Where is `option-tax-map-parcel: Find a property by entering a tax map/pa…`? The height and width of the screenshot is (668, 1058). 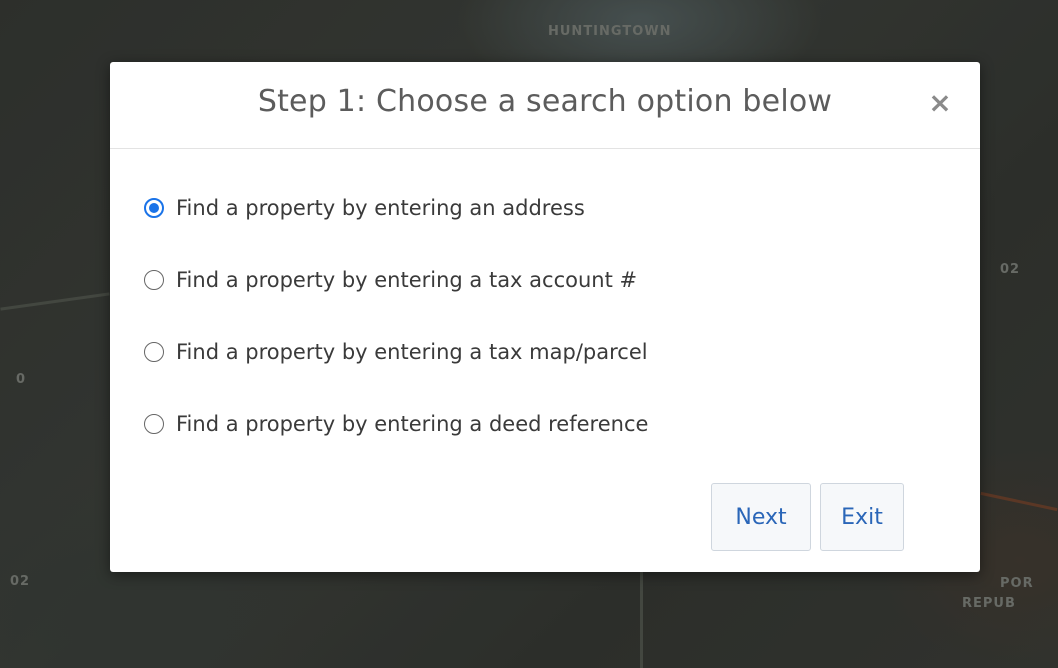 option-tax-map-parcel: Find a property by entering a tax map/pa… is located at coordinates (396, 352).